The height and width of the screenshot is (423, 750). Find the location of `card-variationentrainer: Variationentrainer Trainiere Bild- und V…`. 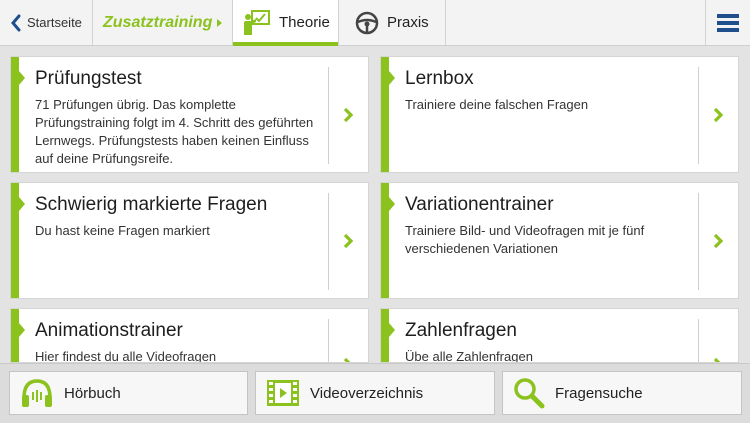

card-variationentrainer: Variationentrainer Trainiere Bild- und V… is located at coordinates (559, 240).